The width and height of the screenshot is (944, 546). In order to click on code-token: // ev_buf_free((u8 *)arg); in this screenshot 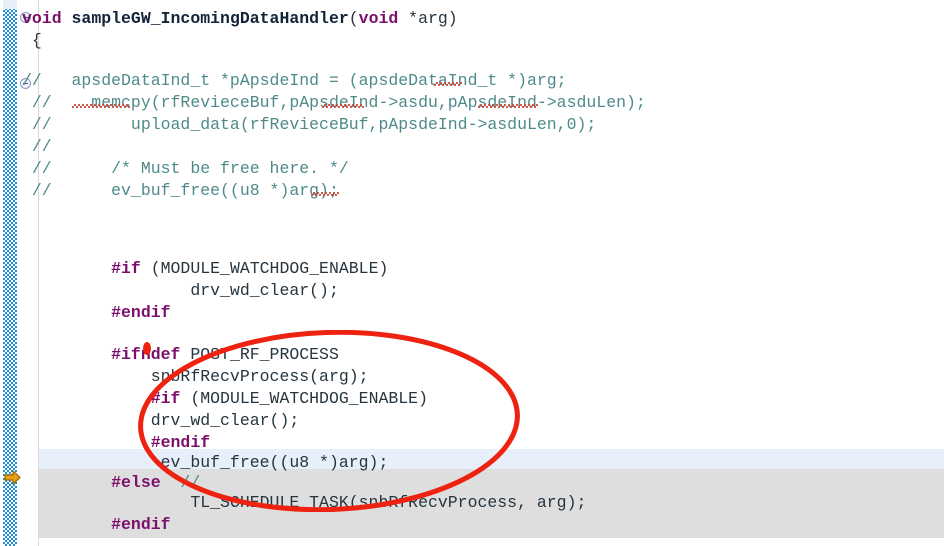, I will do `click(180, 190)`.